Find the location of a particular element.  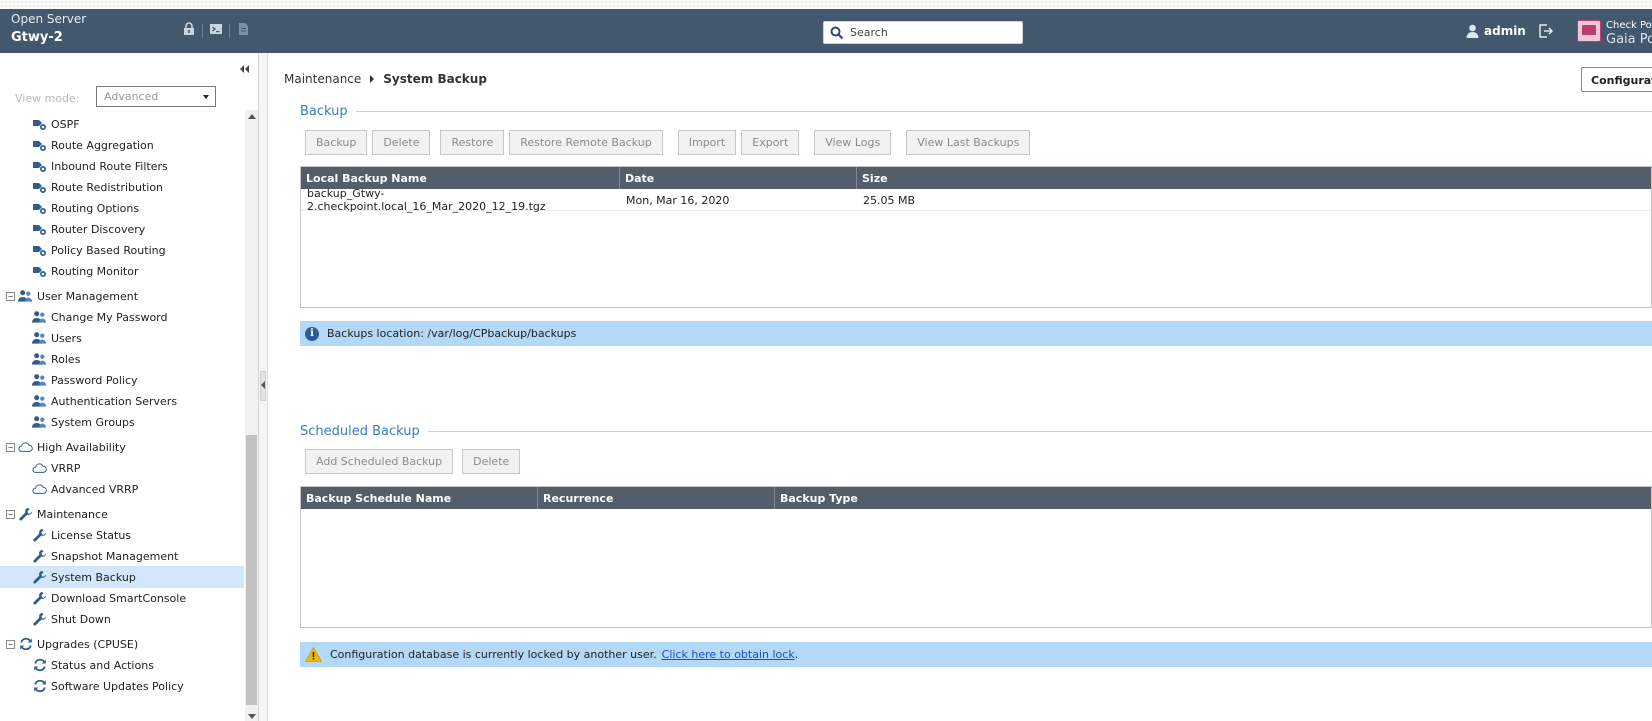

route-icon is located at coordinates (39, 250).